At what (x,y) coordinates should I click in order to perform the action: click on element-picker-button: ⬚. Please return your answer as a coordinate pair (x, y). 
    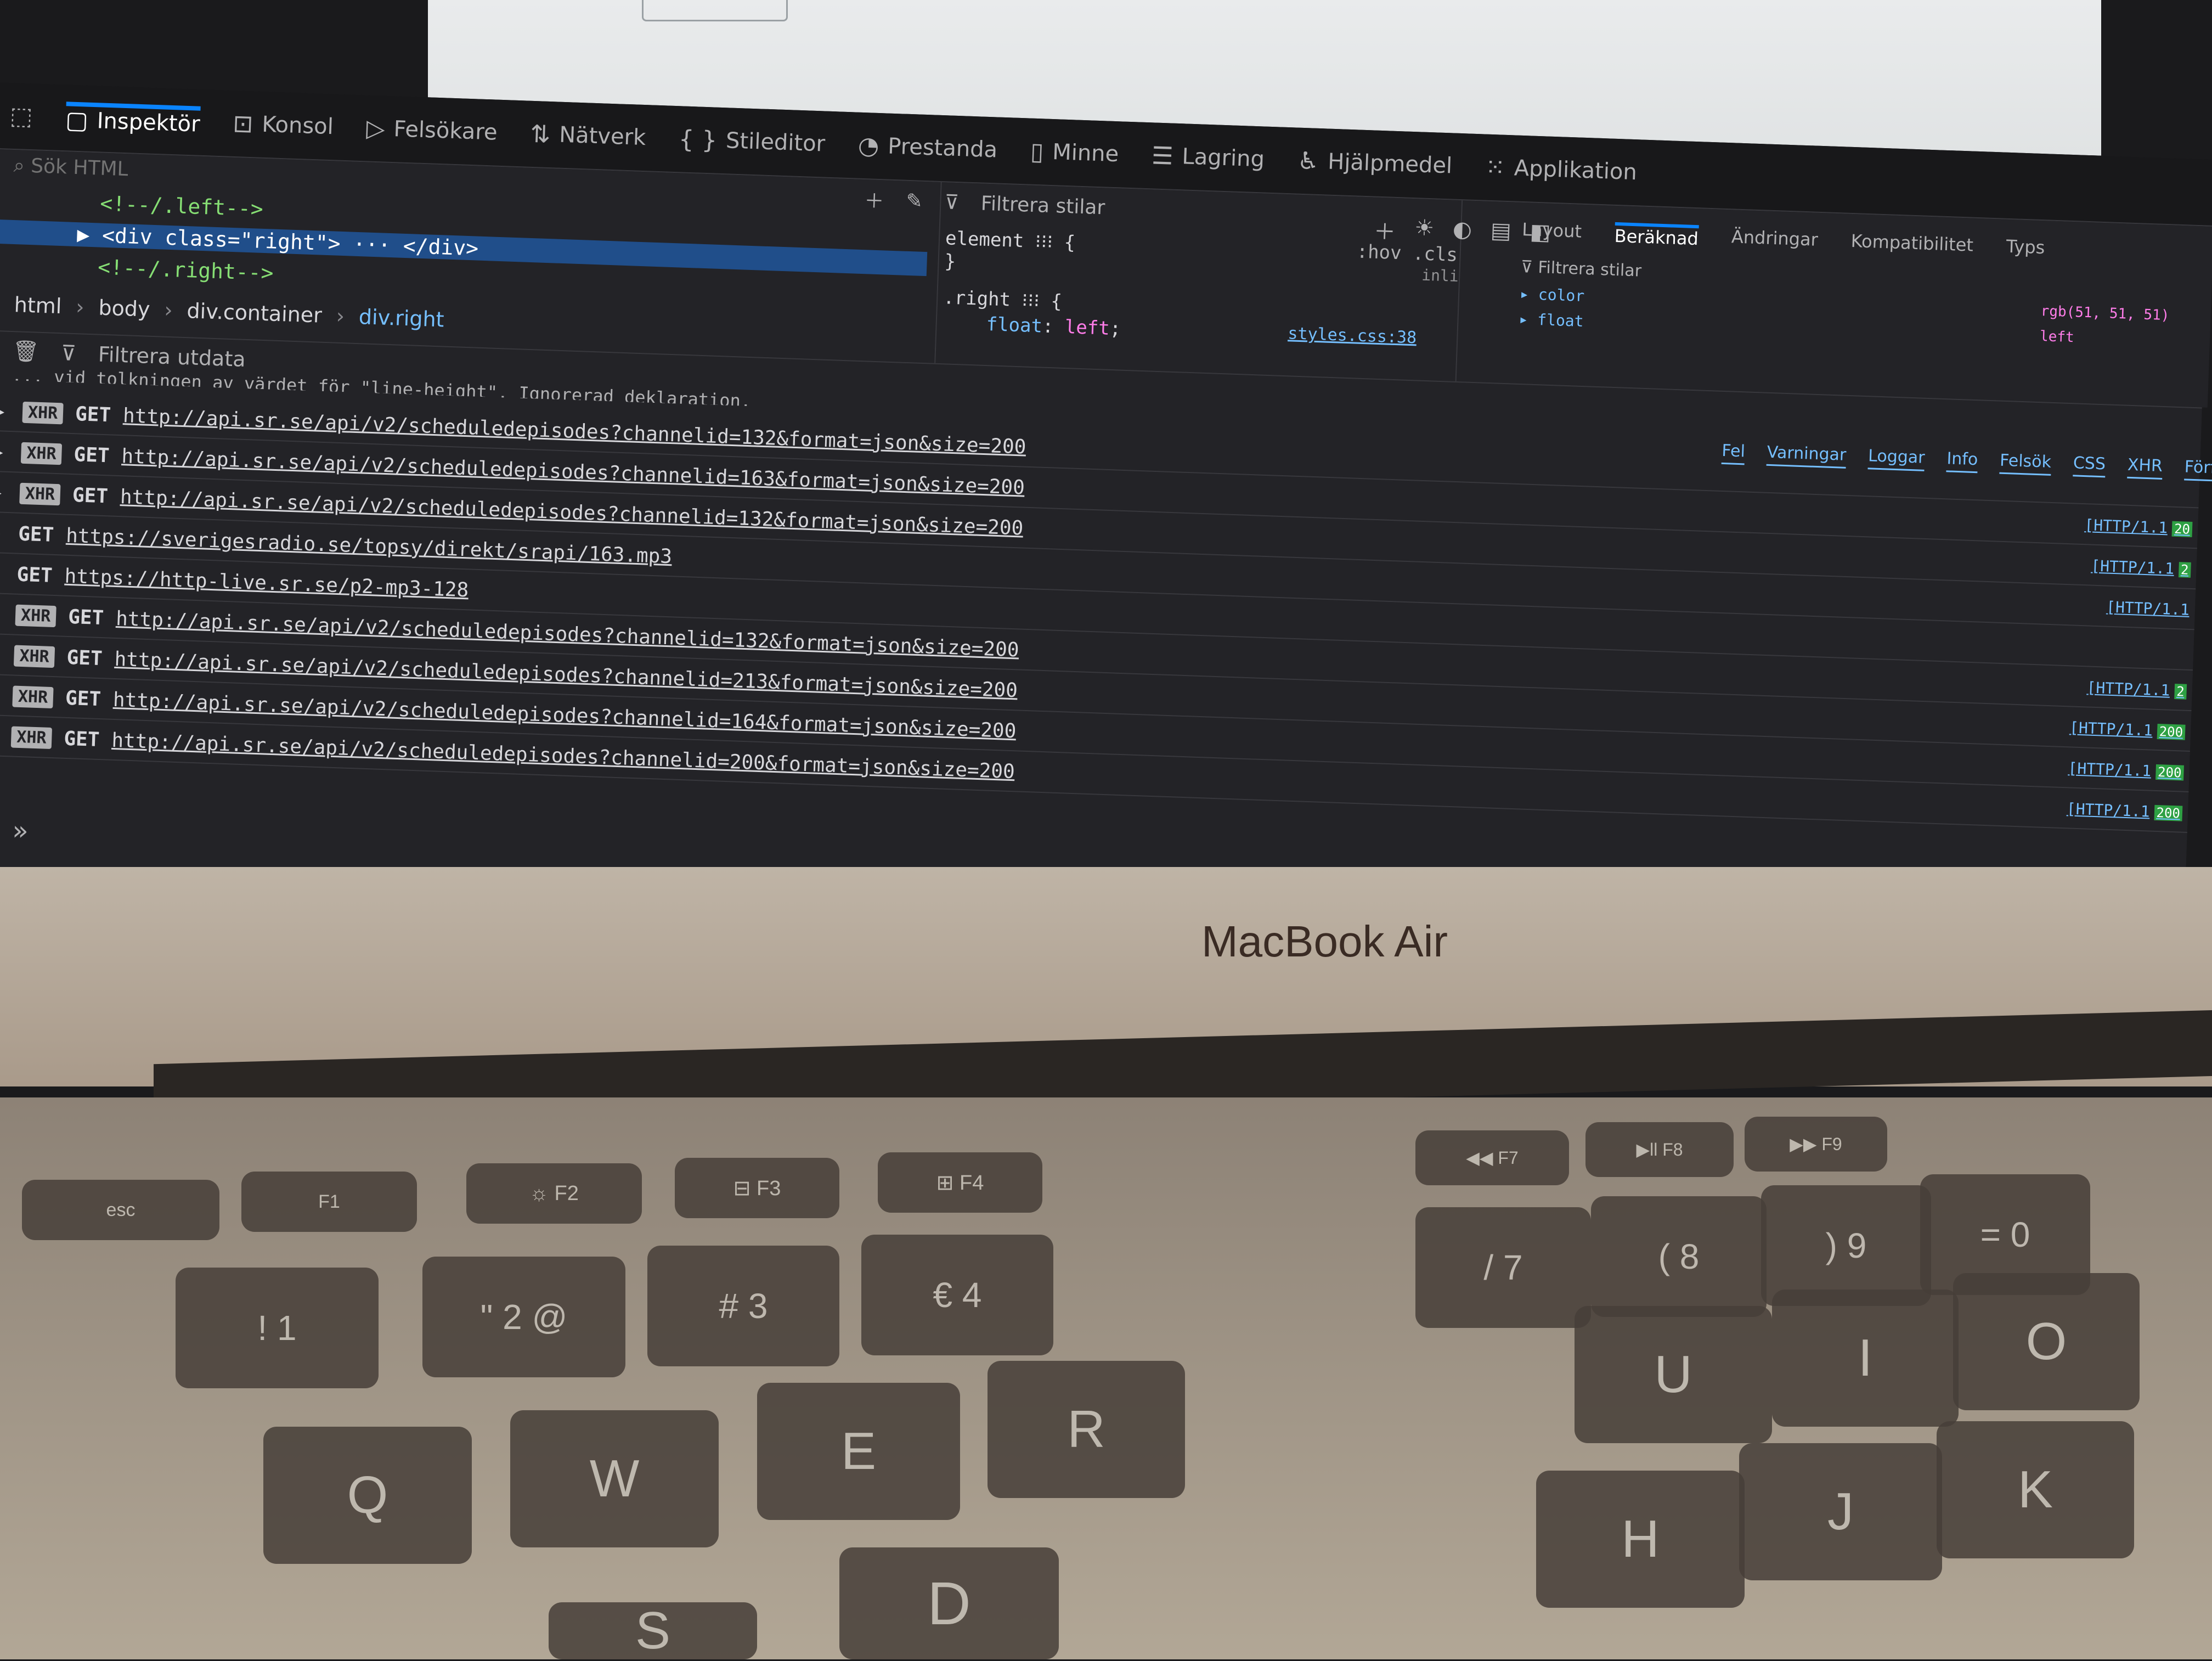
    Looking at the image, I should click on (21, 116).